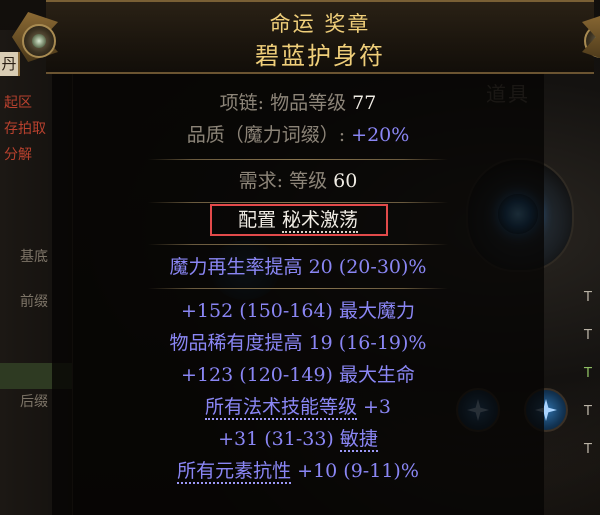 The width and height of the screenshot is (600, 515). I want to click on implicit-mod: 魔力再生率提高 20 (20-30)%, so click(298, 267).